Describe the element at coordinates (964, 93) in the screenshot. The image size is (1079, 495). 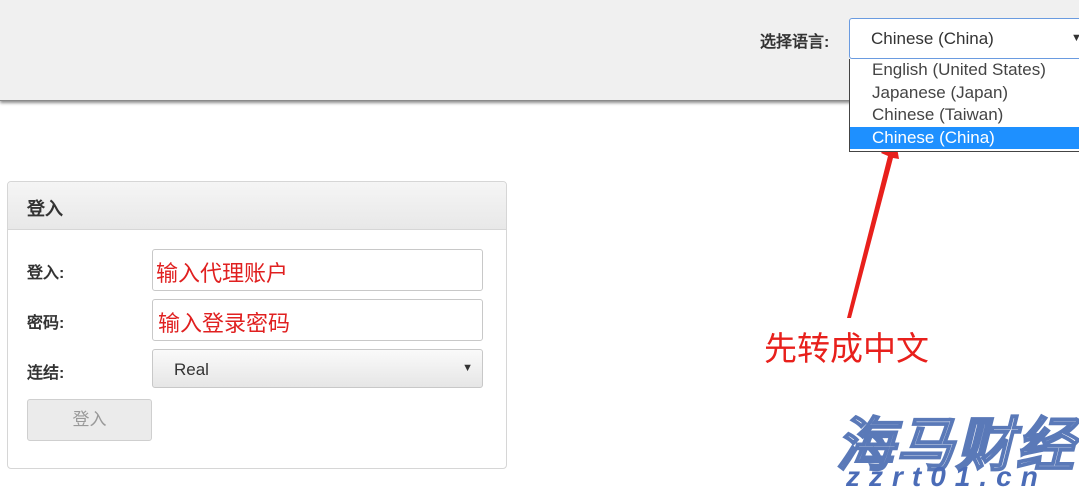
I see `language-option-japanese: Japanese (Japan)` at that location.